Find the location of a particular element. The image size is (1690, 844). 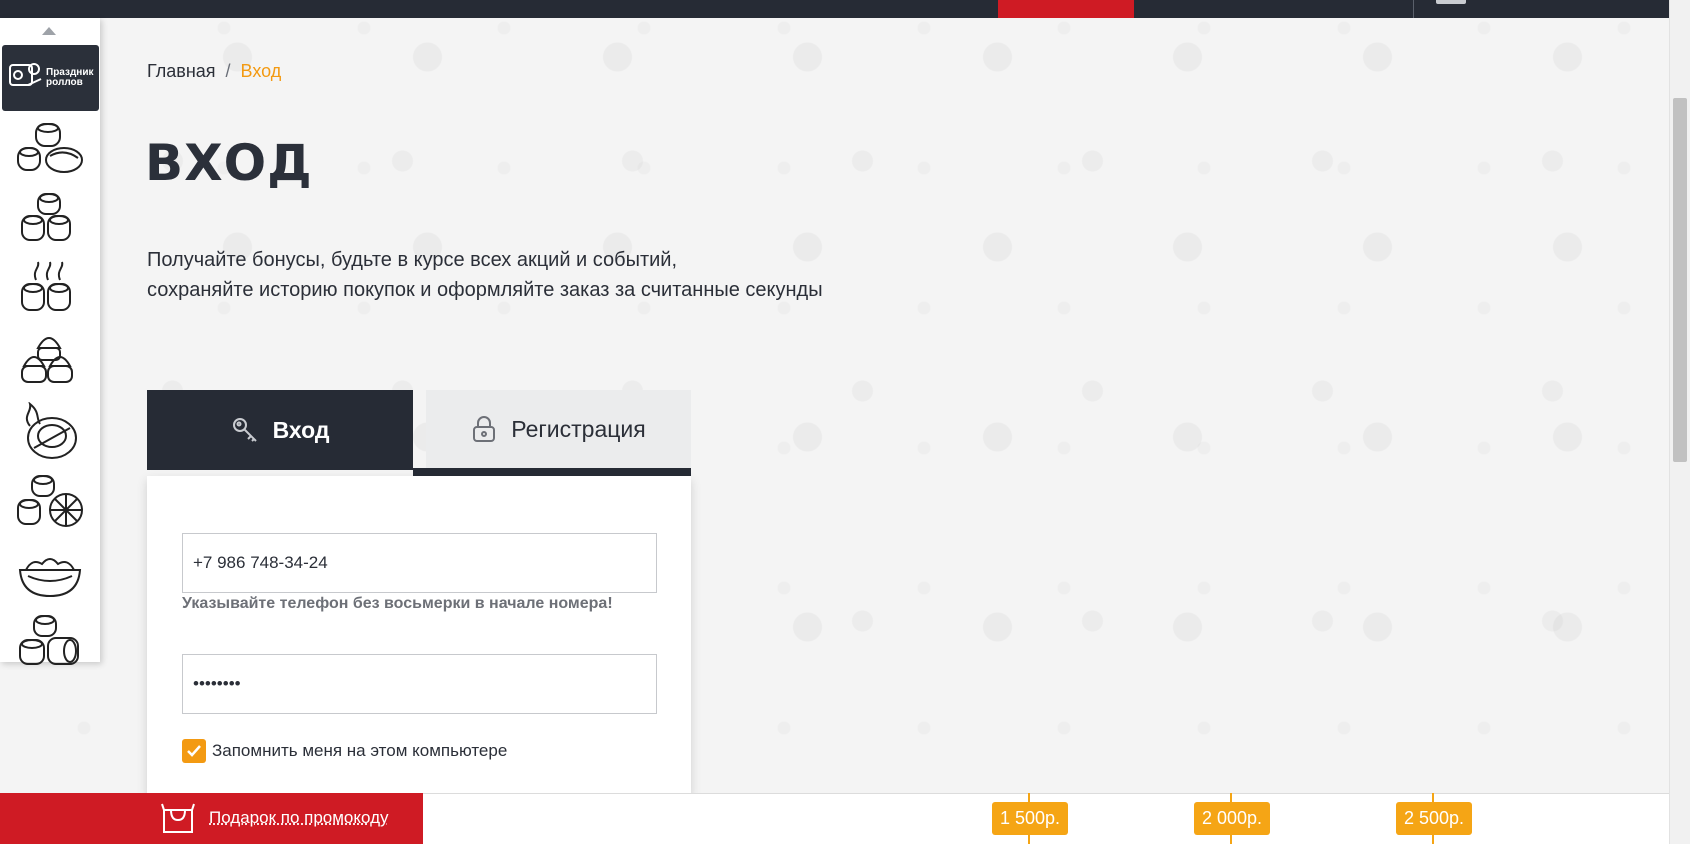

gift-bag-icon is located at coordinates (178, 818).